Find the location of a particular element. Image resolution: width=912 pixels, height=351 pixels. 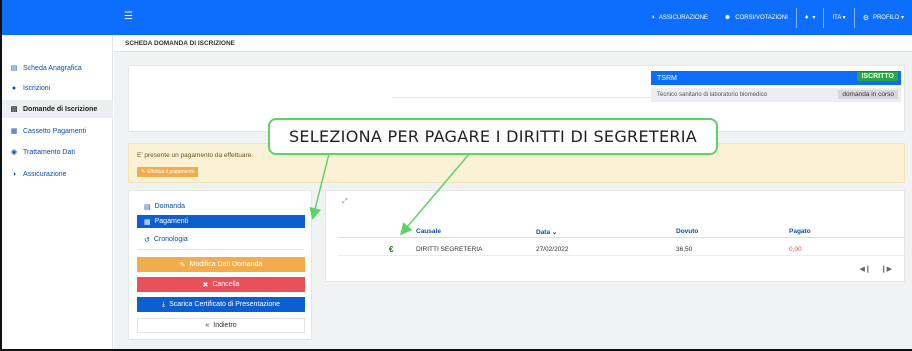

nav-assicurazione: ◑ ASSICURAZIONE is located at coordinates (679, 17).